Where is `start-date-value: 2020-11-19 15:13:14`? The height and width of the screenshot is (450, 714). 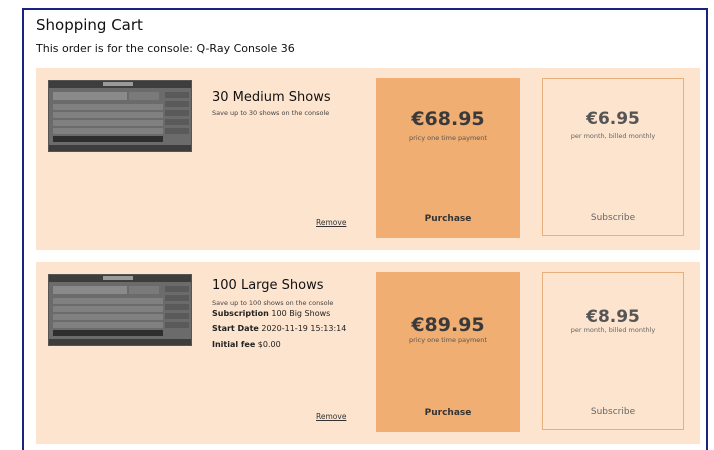 start-date-value: 2020-11-19 15:13:14 is located at coordinates (304, 328).